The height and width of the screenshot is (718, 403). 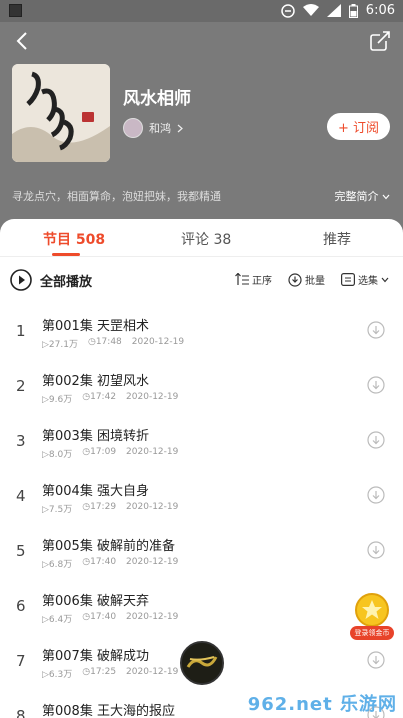 What do you see at coordinates (66, 254) in the screenshot?
I see `tab-underline` at bounding box center [66, 254].